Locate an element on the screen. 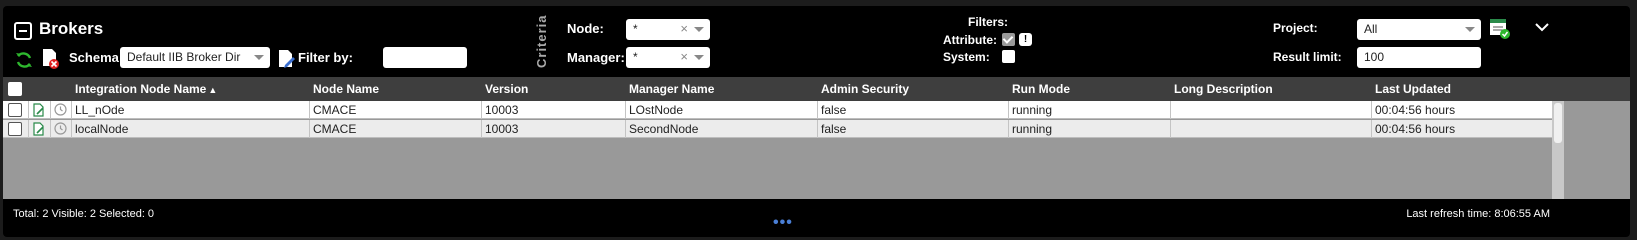 The width and height of the screenshot is (1637, 240). project-label: Project: is located at coordinates (1295, 28).